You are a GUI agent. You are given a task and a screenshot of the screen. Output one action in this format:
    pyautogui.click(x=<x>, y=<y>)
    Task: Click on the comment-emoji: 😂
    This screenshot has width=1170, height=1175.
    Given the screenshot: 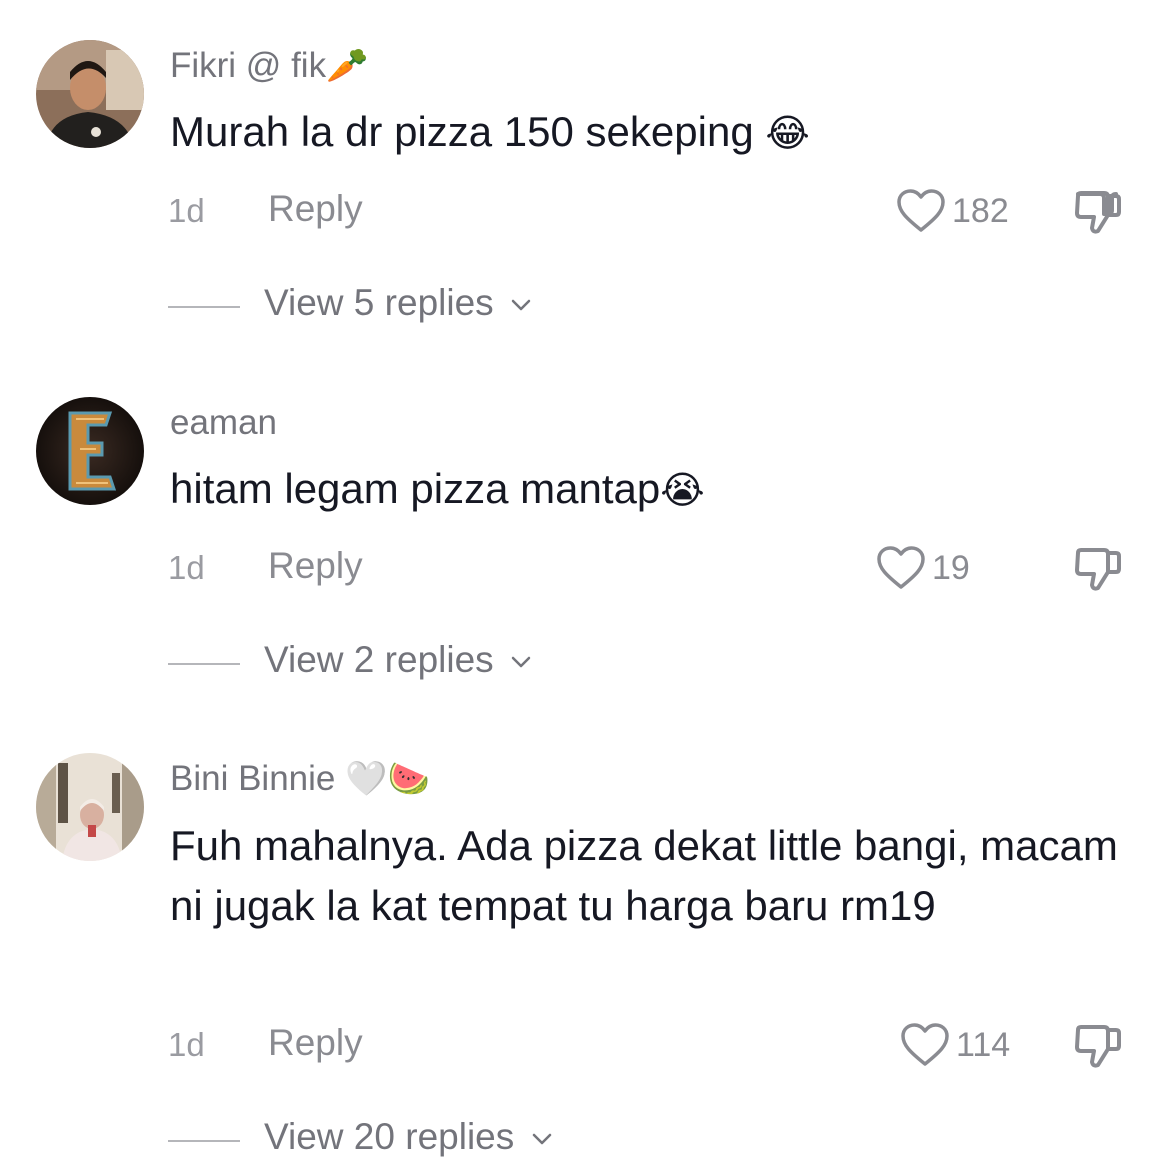 What is the action you would take?
    pyautogui.click(x=787, y=134)
    